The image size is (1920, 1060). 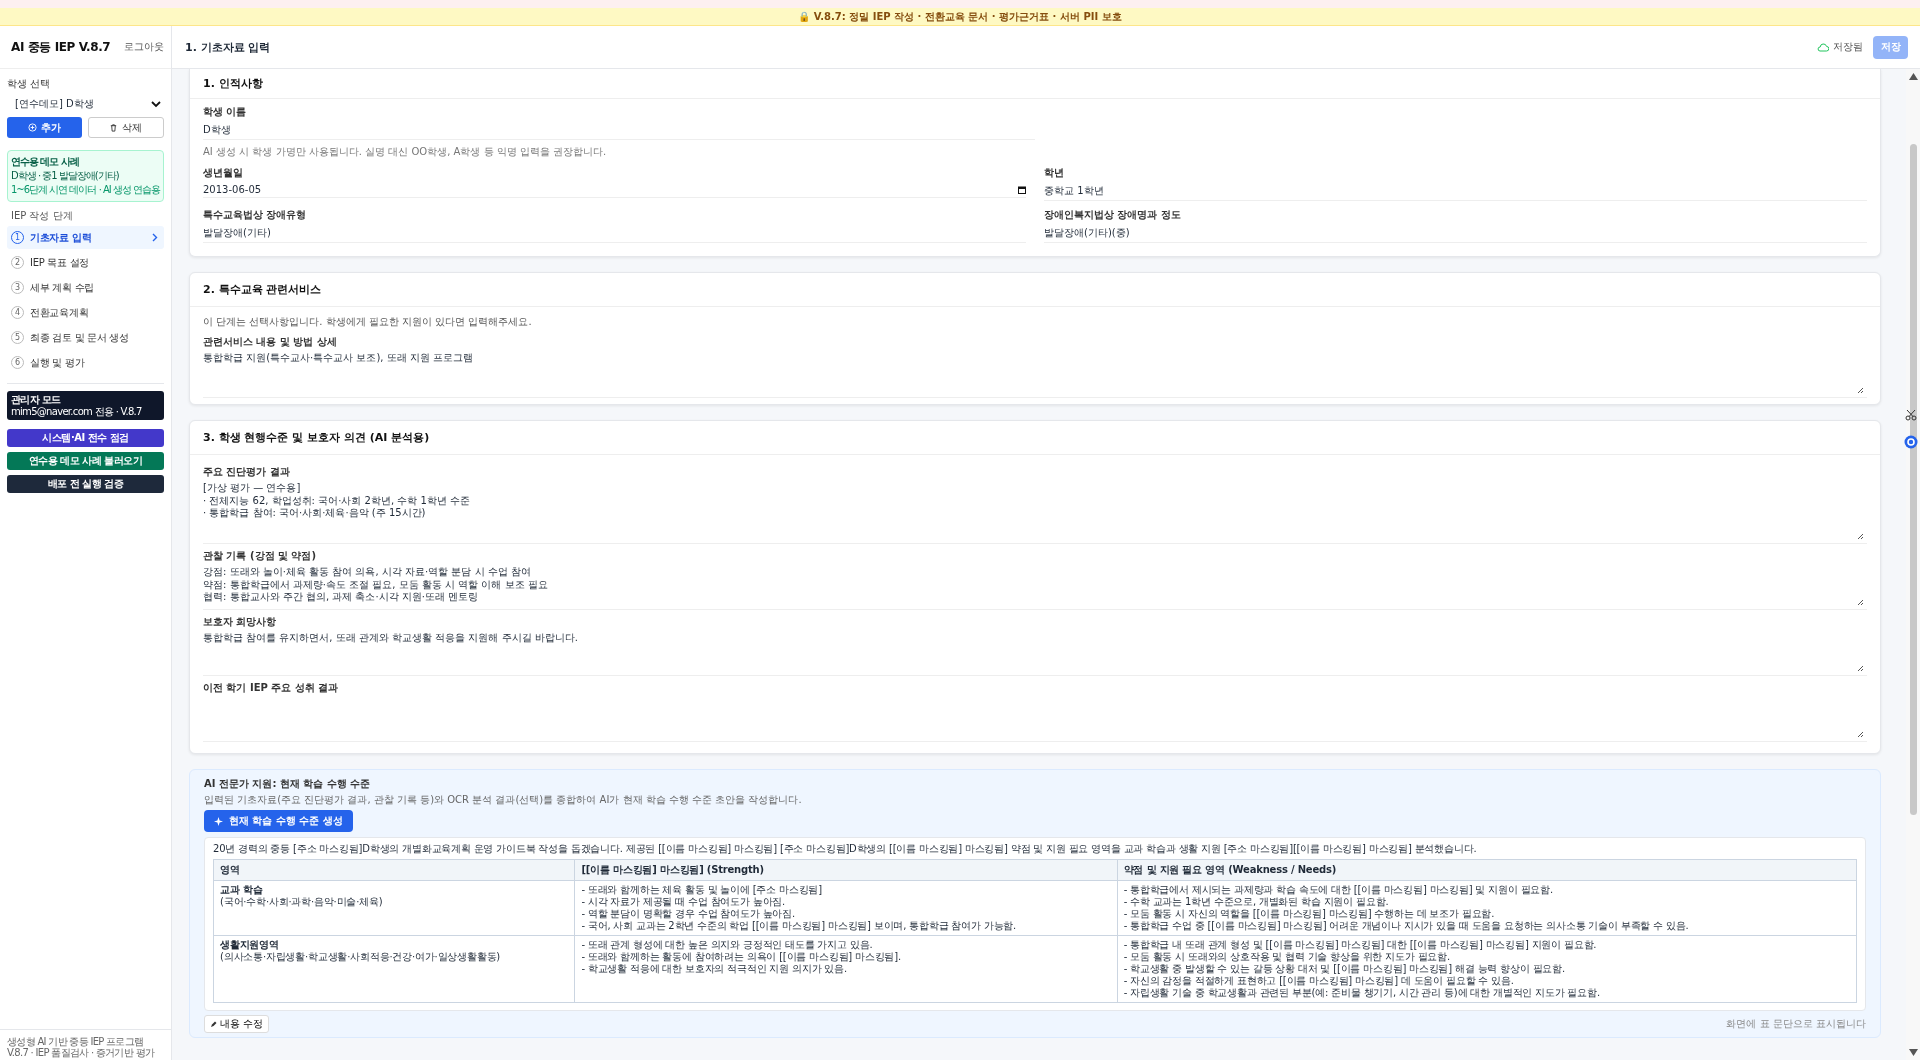 I want to click on column-header: 영역, so click(x=394, y=870).